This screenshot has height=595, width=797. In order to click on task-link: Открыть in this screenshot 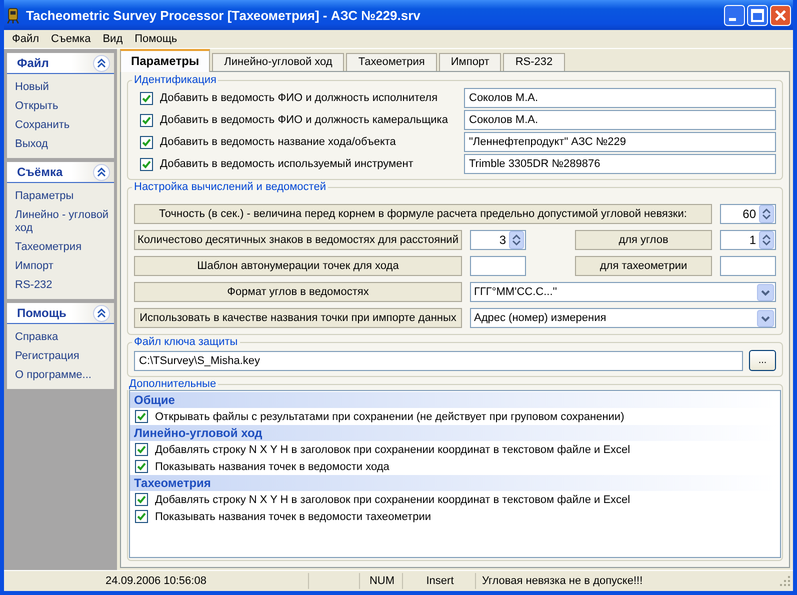, I will do `click(64, 106)`.